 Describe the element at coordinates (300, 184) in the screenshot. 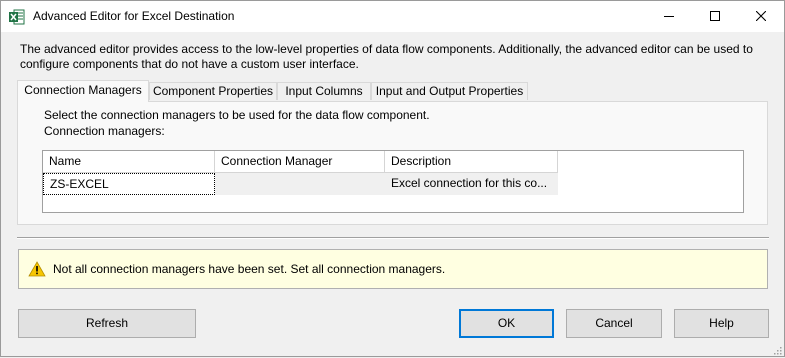

I see `cell-connection-manager` at that location.